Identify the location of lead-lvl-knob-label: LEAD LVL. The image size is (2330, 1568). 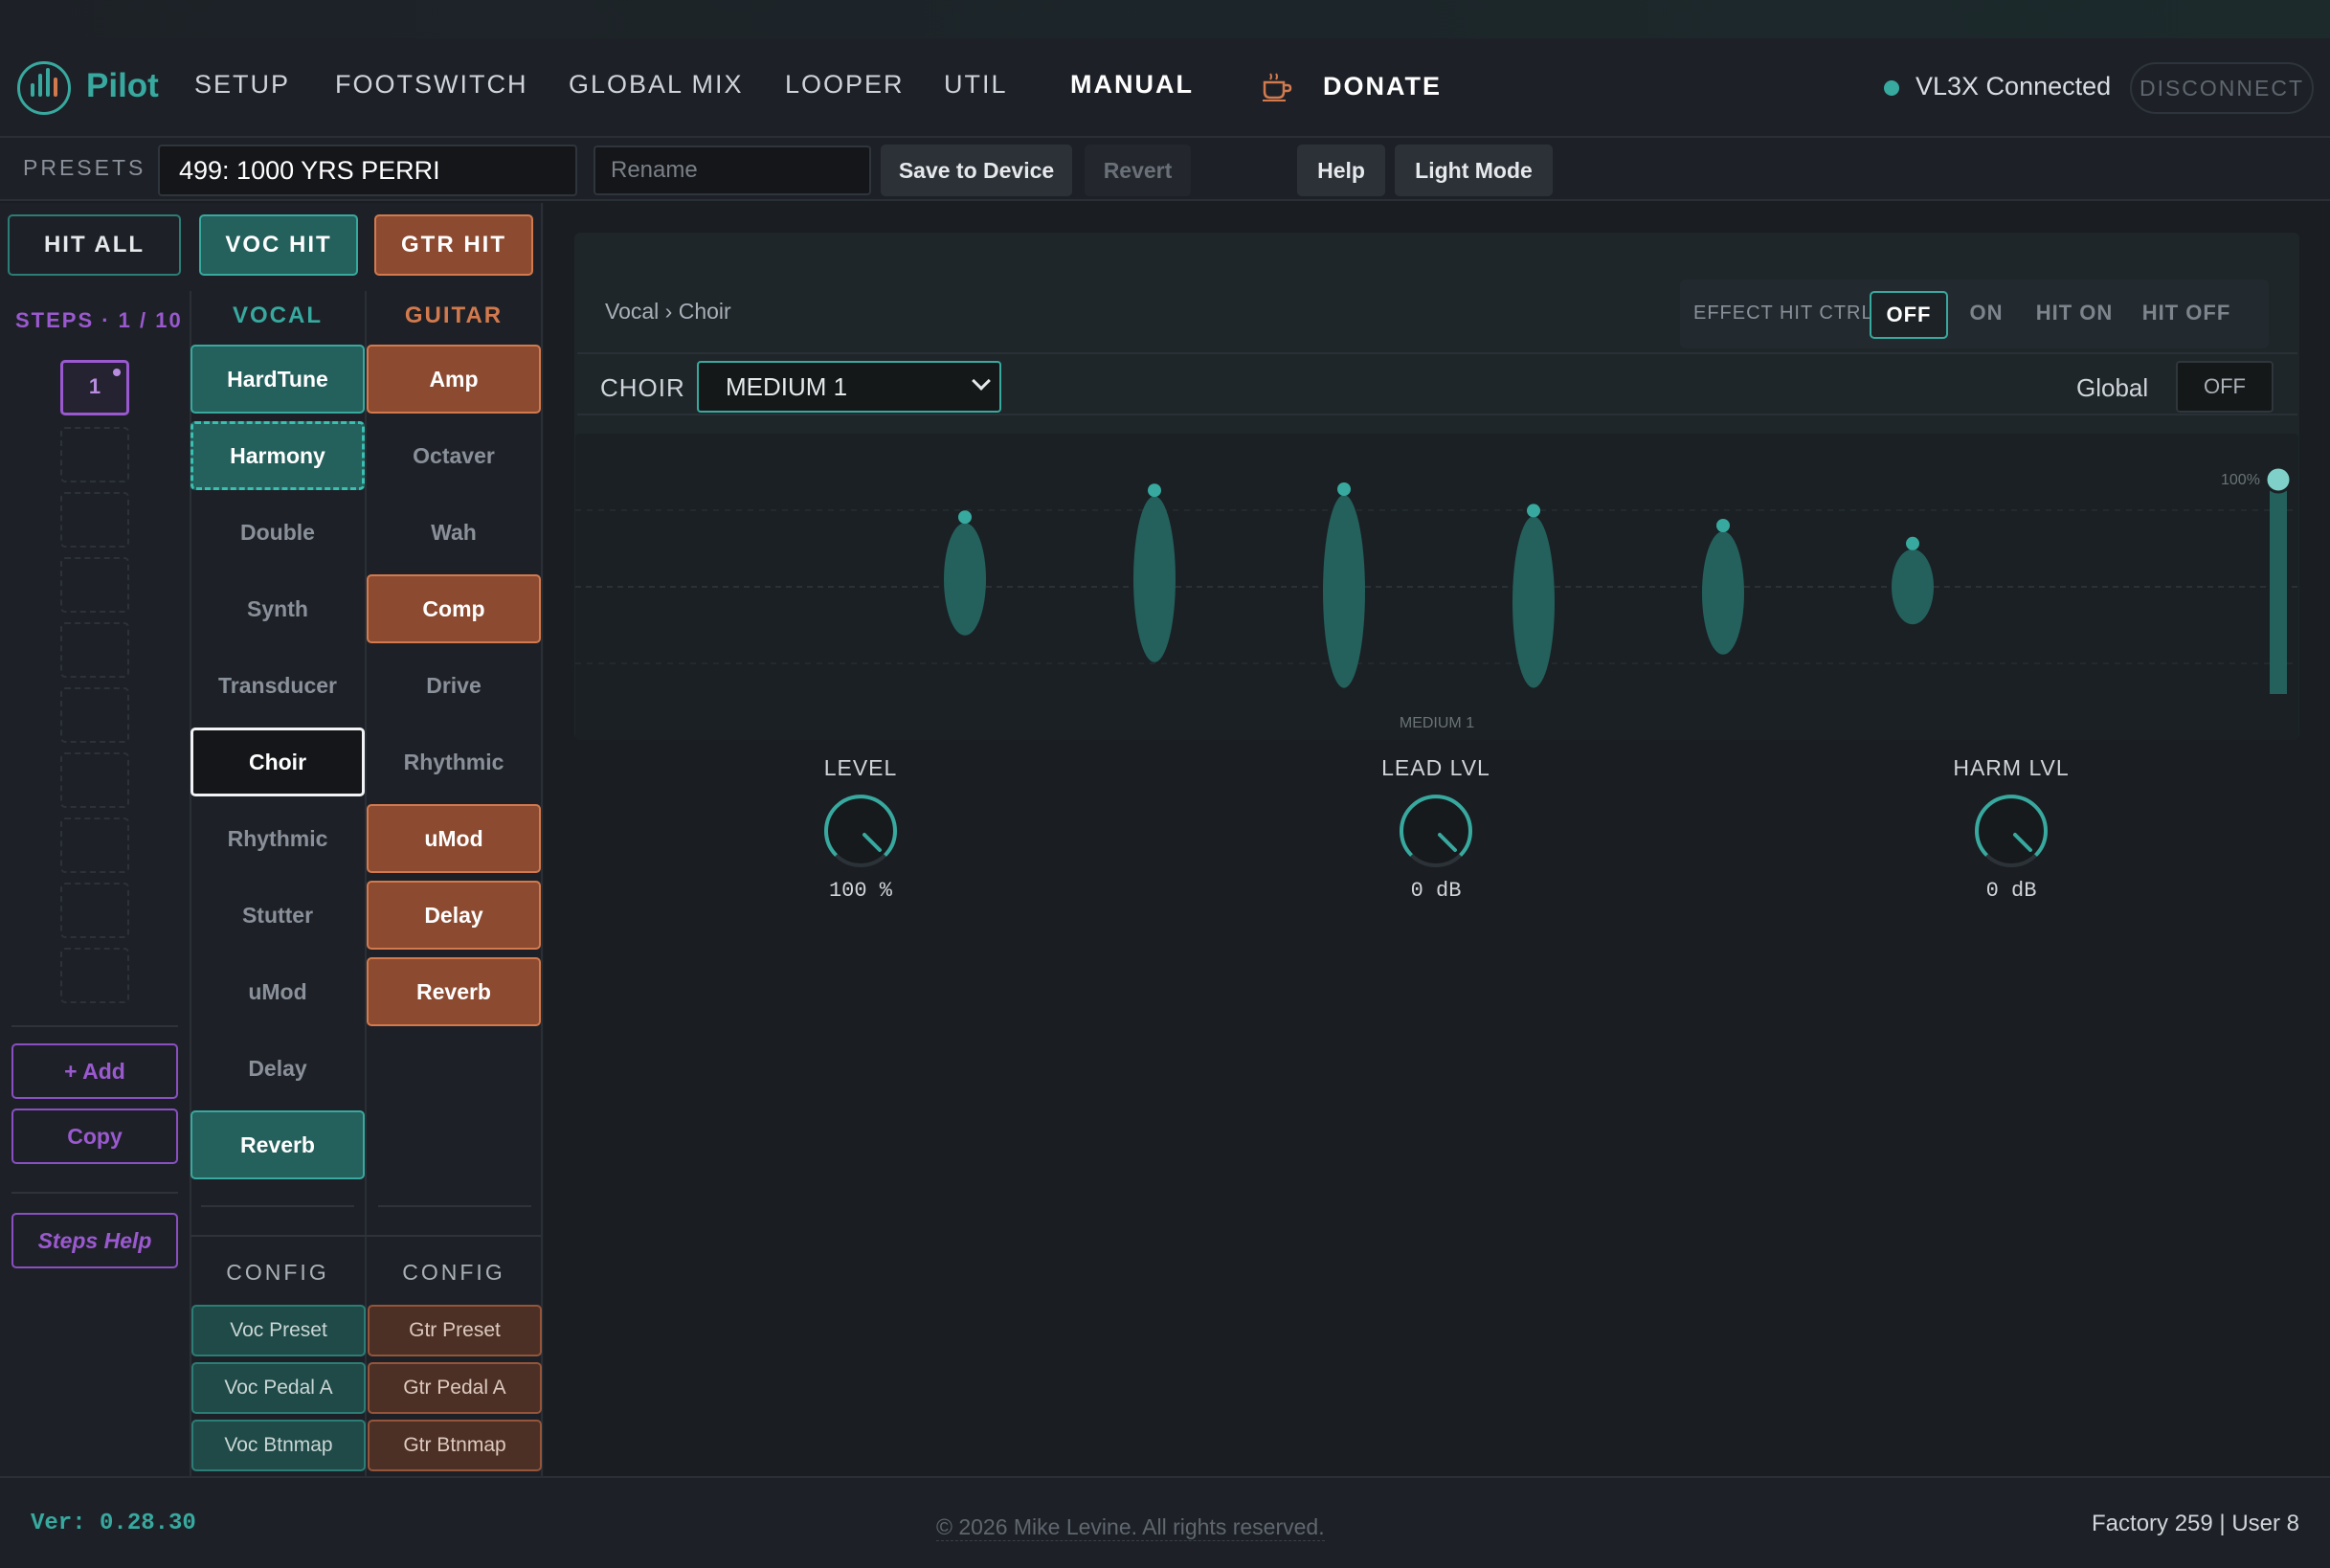
(1436, 768).